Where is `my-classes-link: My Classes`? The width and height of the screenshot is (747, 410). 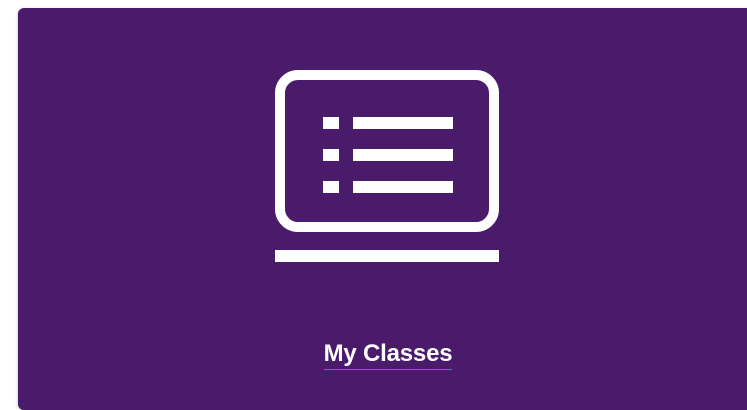
my-classes-link: My Classes is located at coordinates (388, 355).